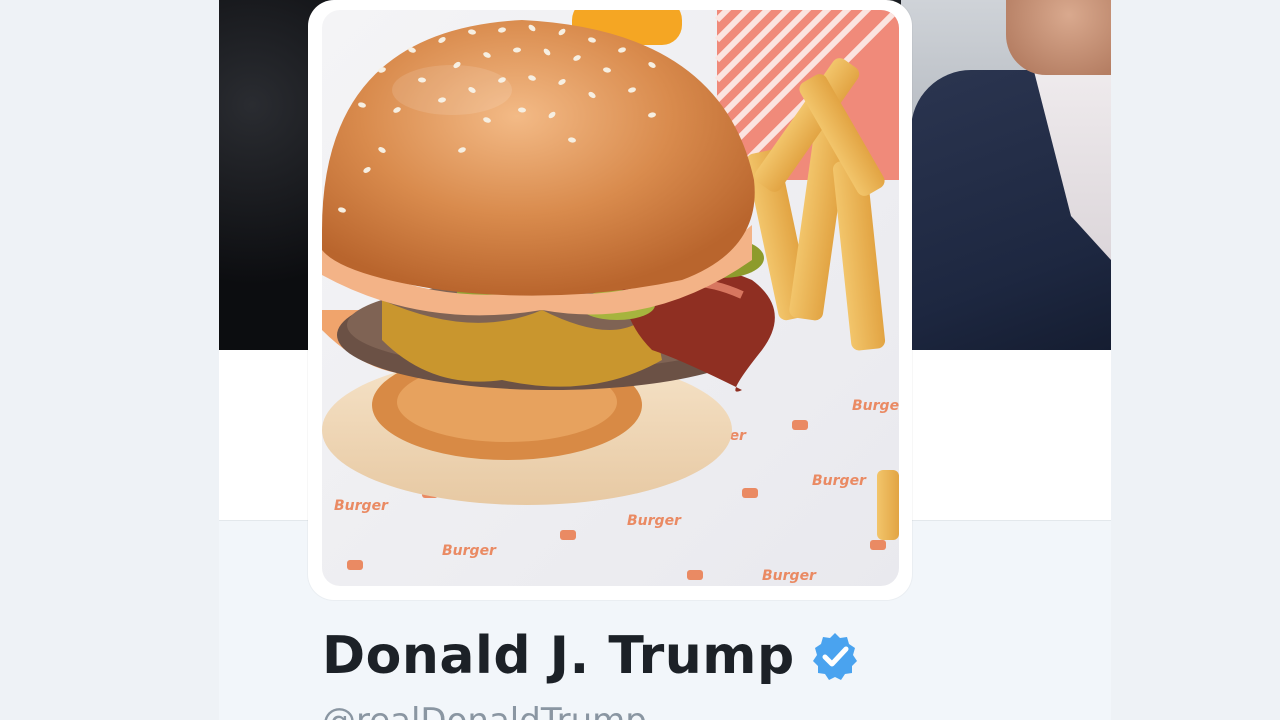  I want to click on profile-name-row: Donald J. Trump, so click(591, 656).